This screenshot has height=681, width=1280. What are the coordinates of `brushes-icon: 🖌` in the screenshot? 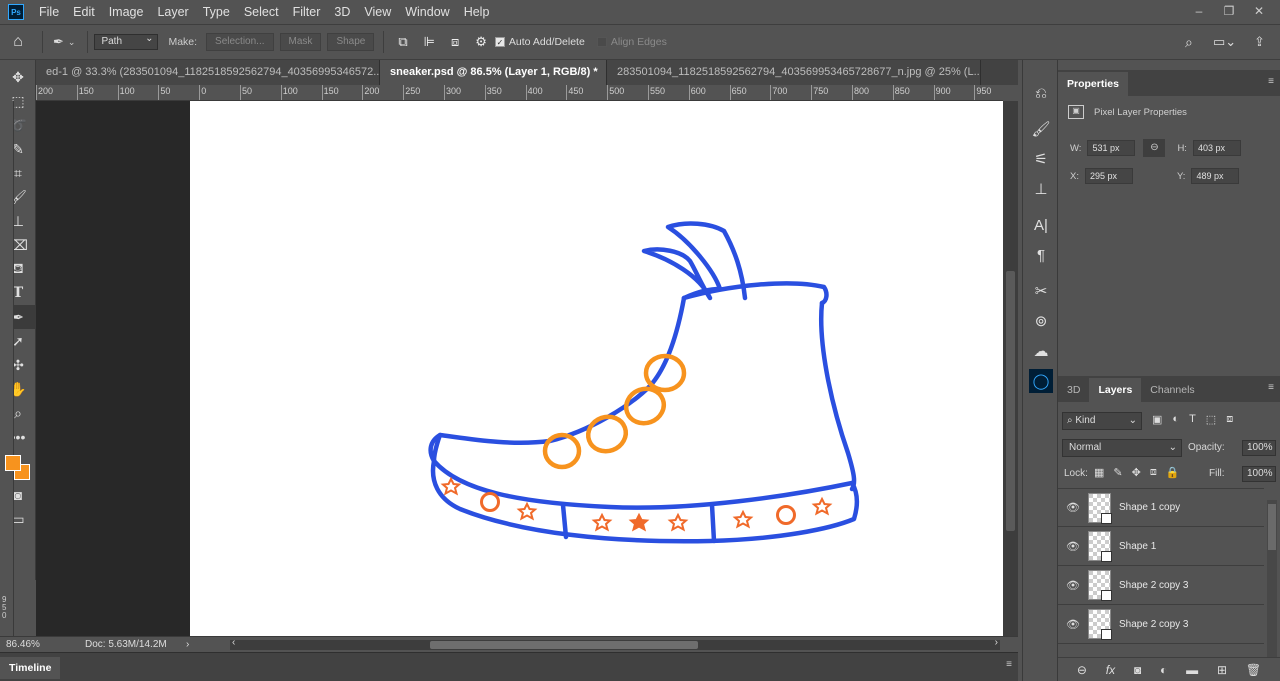 It's located at (1041, 129).